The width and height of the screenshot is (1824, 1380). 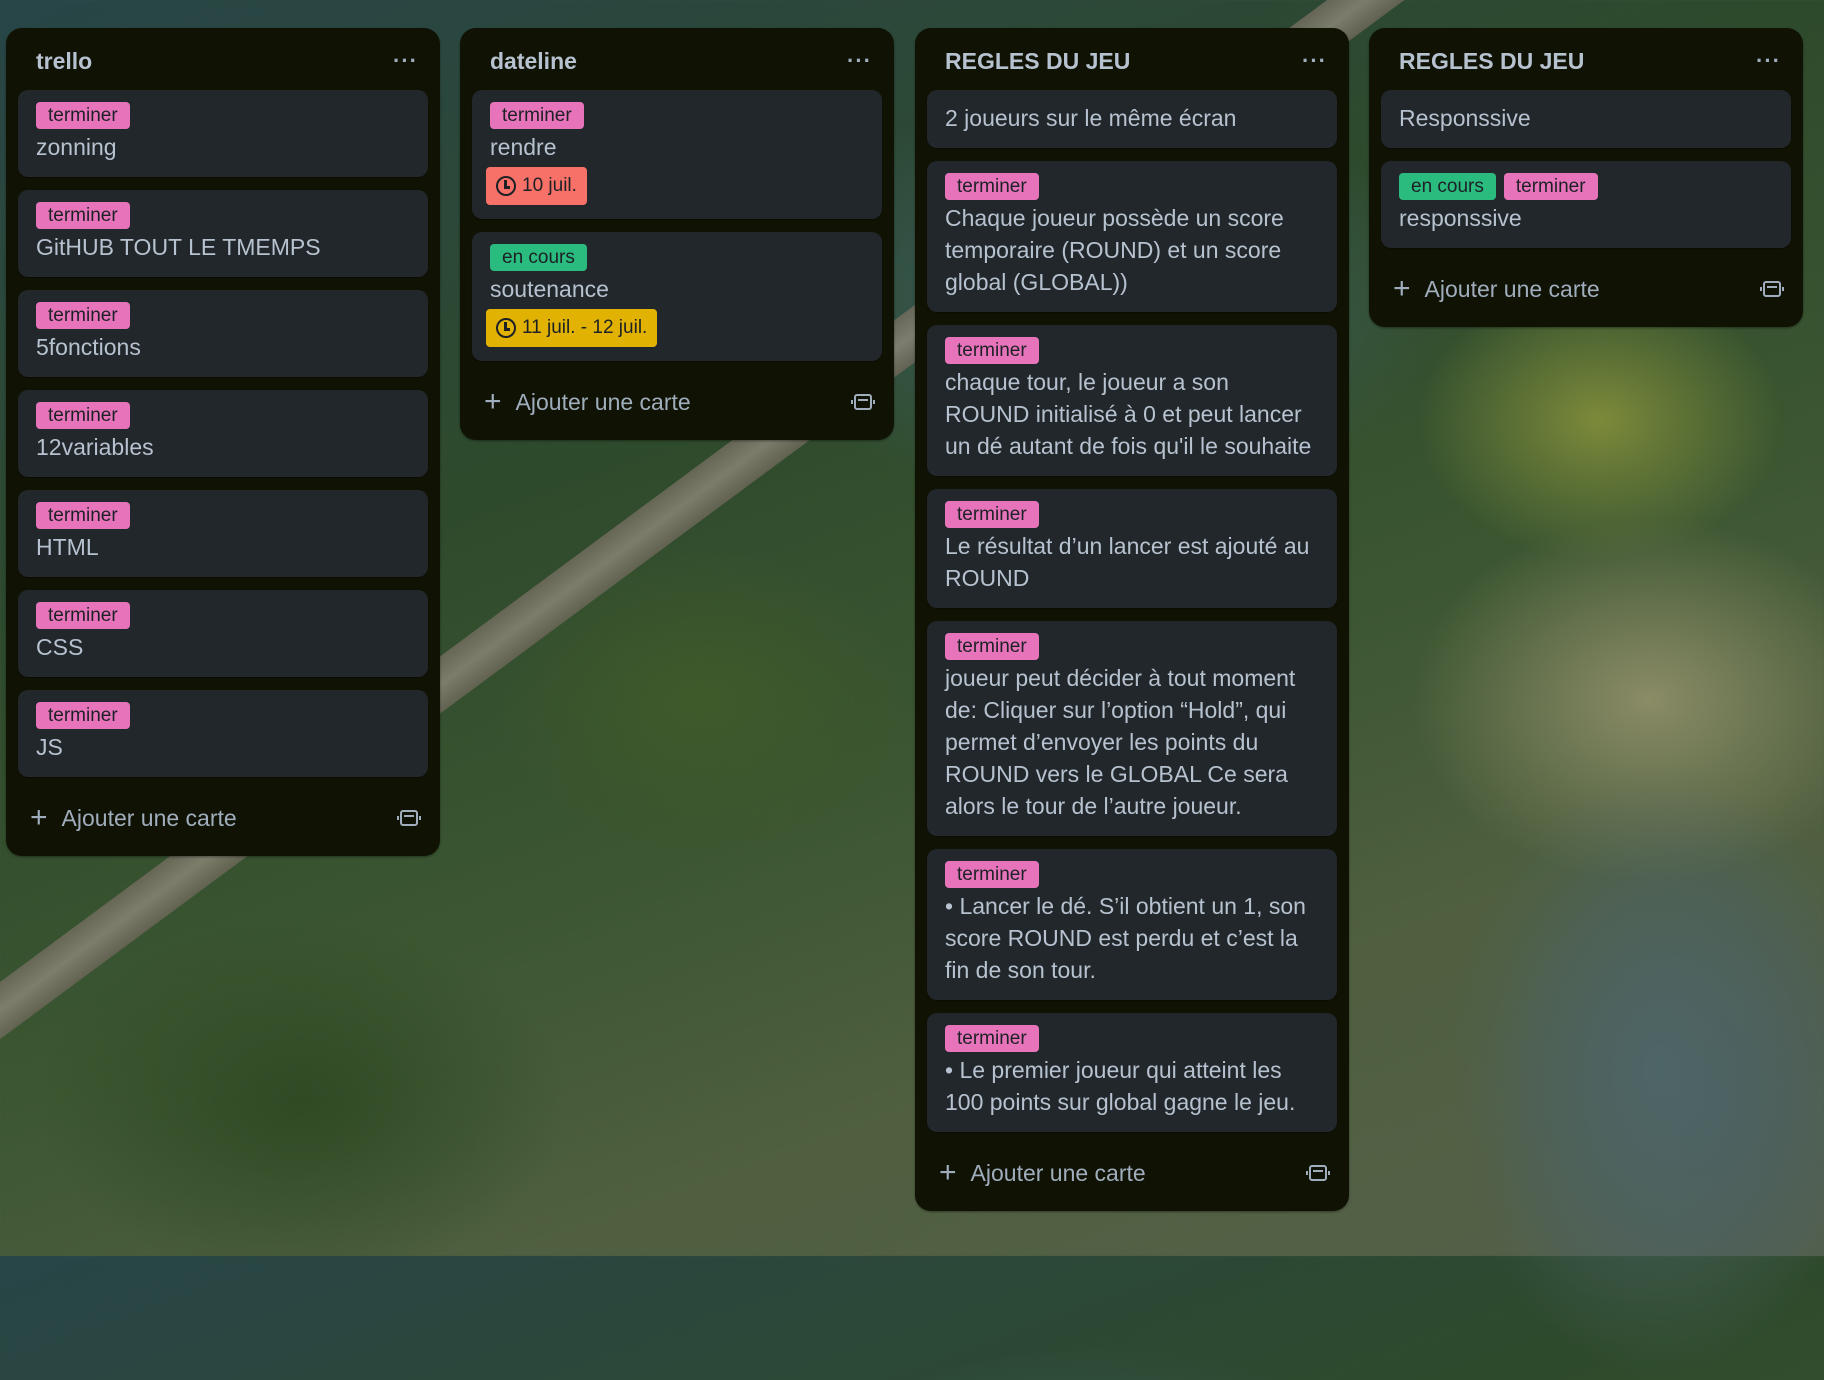 I want to click on card-title: GitHUB TOUT LE TMEMPS, so click(x=178, y=247).